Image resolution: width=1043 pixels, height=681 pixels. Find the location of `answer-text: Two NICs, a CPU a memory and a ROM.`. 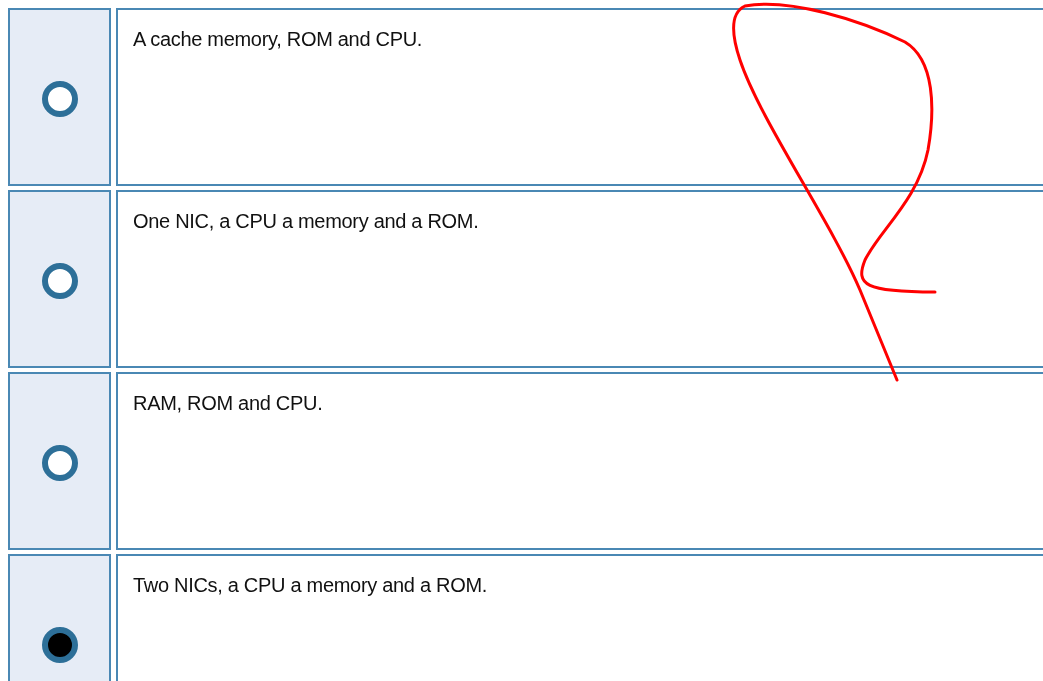

answer-text: Two NICs, a CPU a memory and a ROM. is located at coordinates (310, 585).